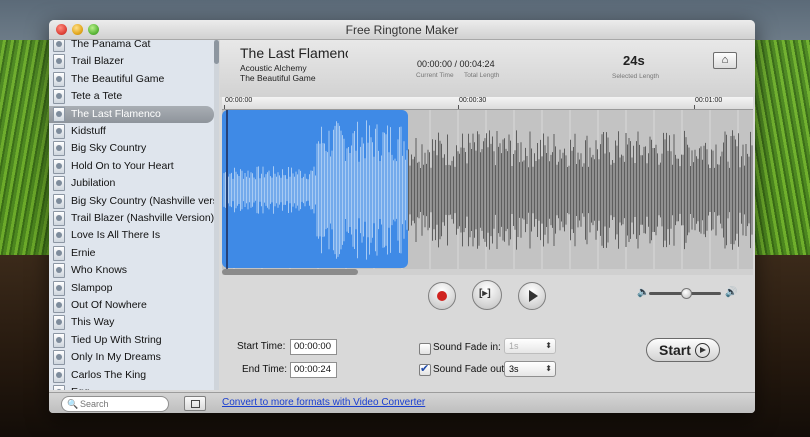  Describe the element at coordinates (142, 200) in the screenshot. I see `song-title: Big Sky Country (Nashville vers` at that location.